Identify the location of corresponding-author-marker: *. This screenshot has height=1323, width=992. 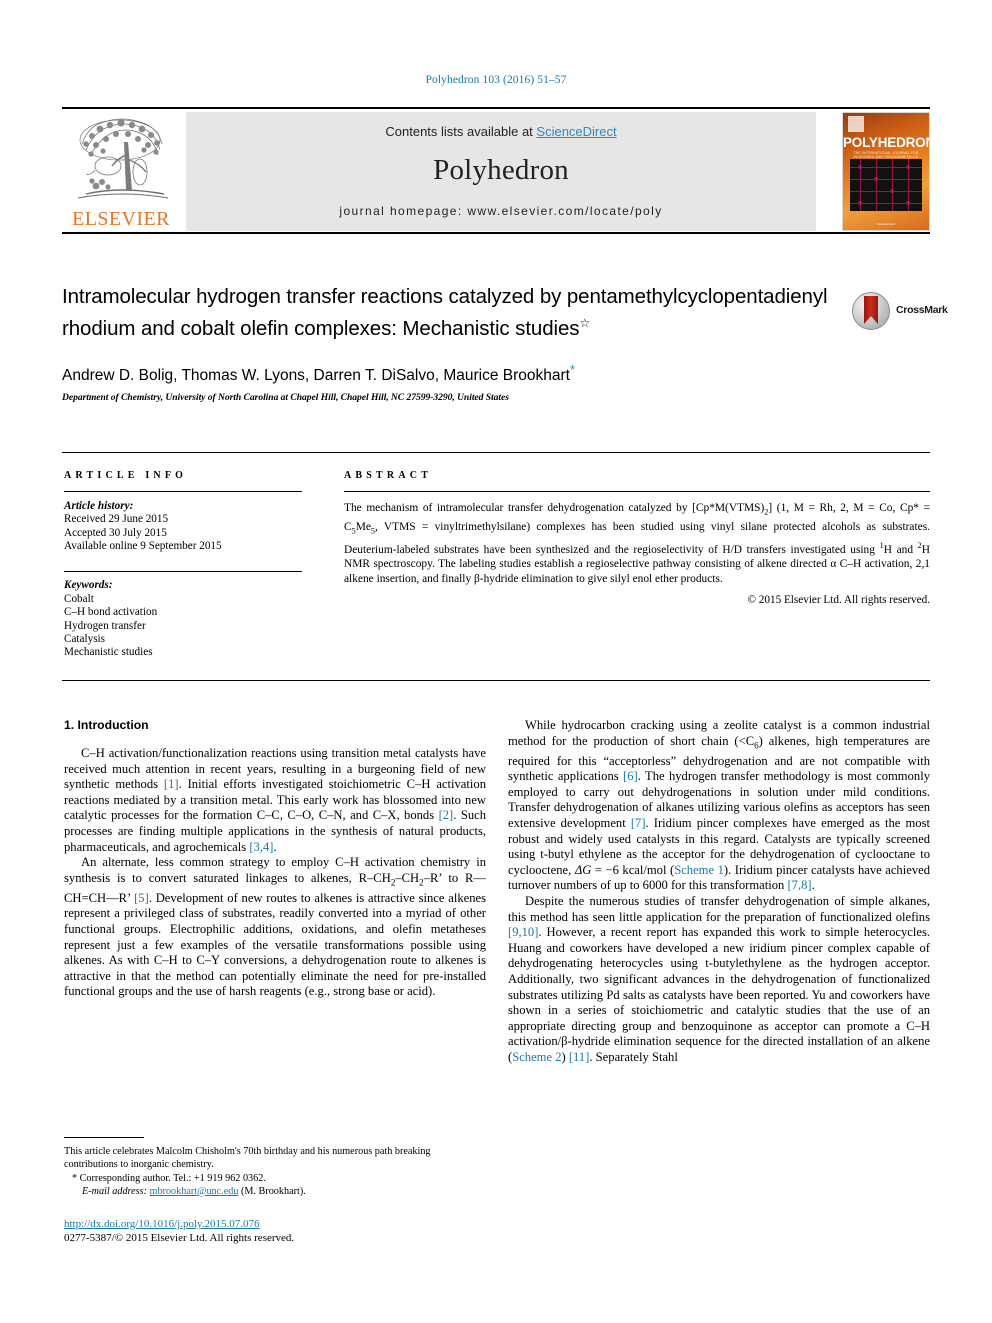
(572, 369).